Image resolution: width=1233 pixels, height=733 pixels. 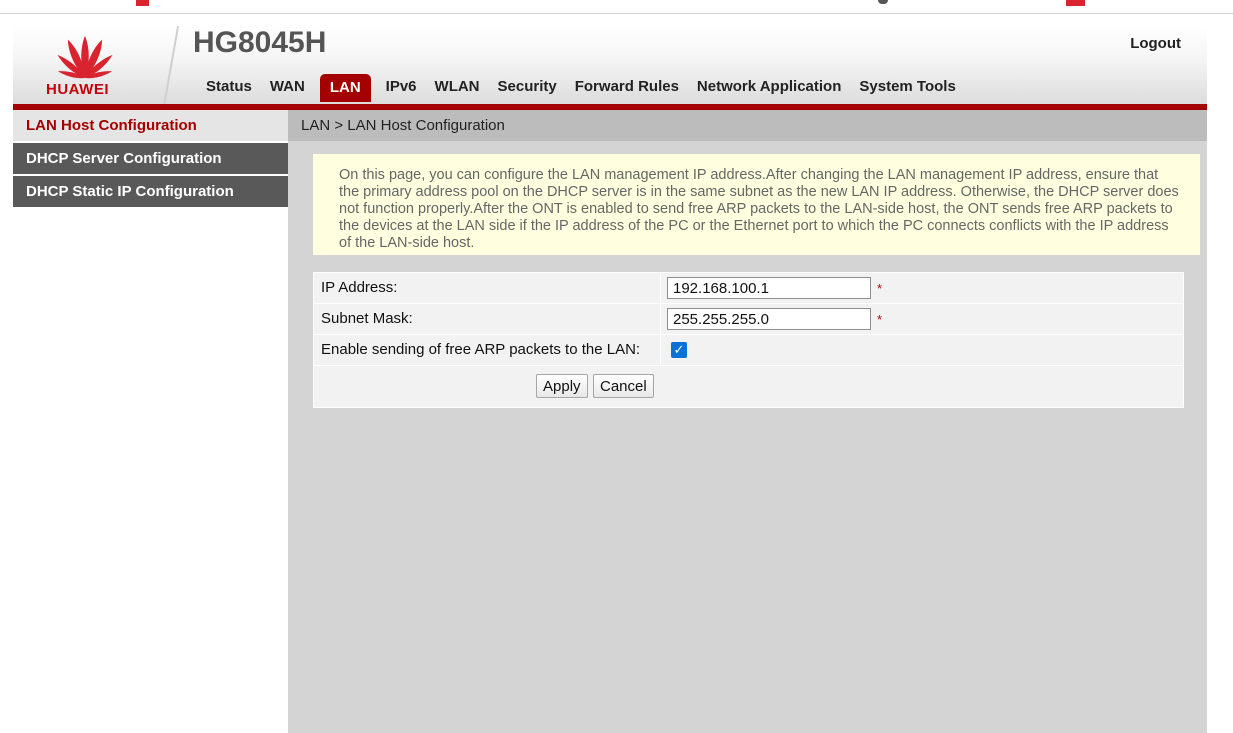 What do you see at coordinates (679, 350) in the screenshot?
I see `free-arp-checkbox: ✓` at bounding box center [679, 350].